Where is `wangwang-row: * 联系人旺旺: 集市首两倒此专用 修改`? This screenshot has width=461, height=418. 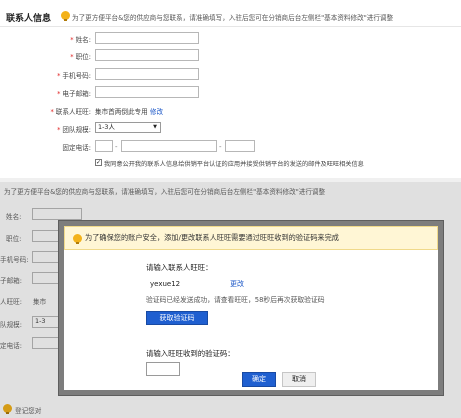 wangwang-row: * 联系人旺旺: 集市首两倒此专用 修改 is located at coordinates (230, 111).